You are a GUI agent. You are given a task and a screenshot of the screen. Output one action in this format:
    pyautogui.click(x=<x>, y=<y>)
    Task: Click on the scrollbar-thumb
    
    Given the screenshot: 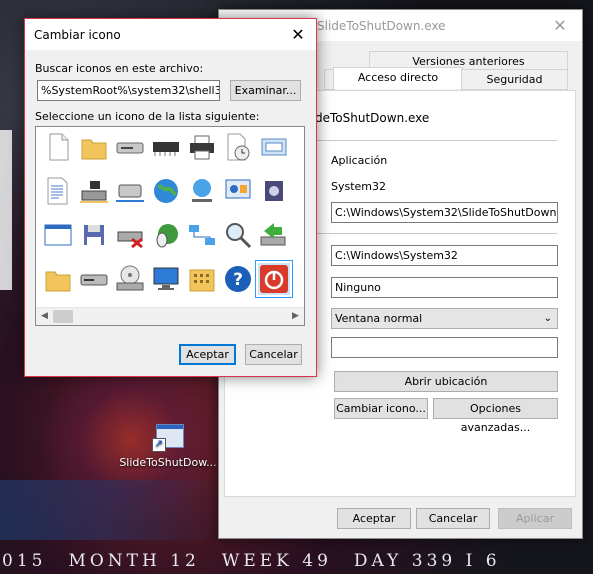 What is the action you would take?
    pyautogui.click(x=63, y=316)
    